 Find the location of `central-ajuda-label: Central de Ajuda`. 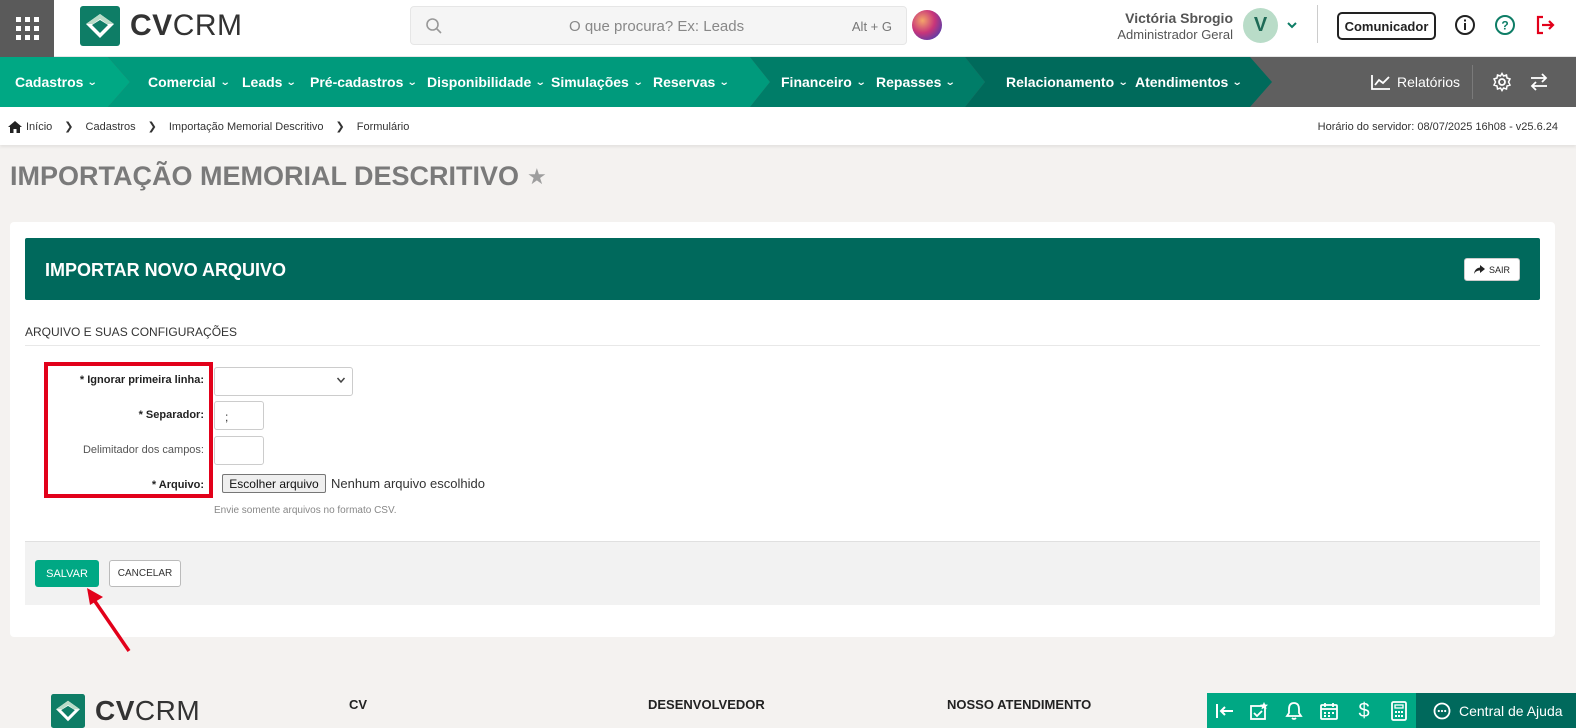

central-ajuda-label: Central de Ajuda is located at coordinates (1511, 710).